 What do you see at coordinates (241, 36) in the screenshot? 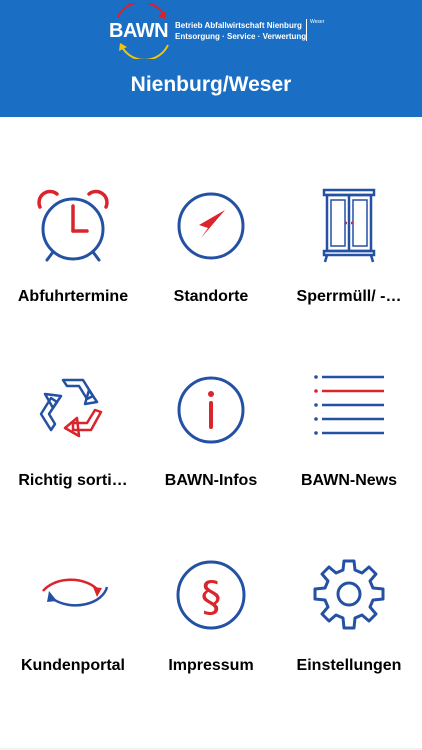
I see `logo-tagline-2: Entsorgung · Service · Verwertung` at bounding box center [241, 36].